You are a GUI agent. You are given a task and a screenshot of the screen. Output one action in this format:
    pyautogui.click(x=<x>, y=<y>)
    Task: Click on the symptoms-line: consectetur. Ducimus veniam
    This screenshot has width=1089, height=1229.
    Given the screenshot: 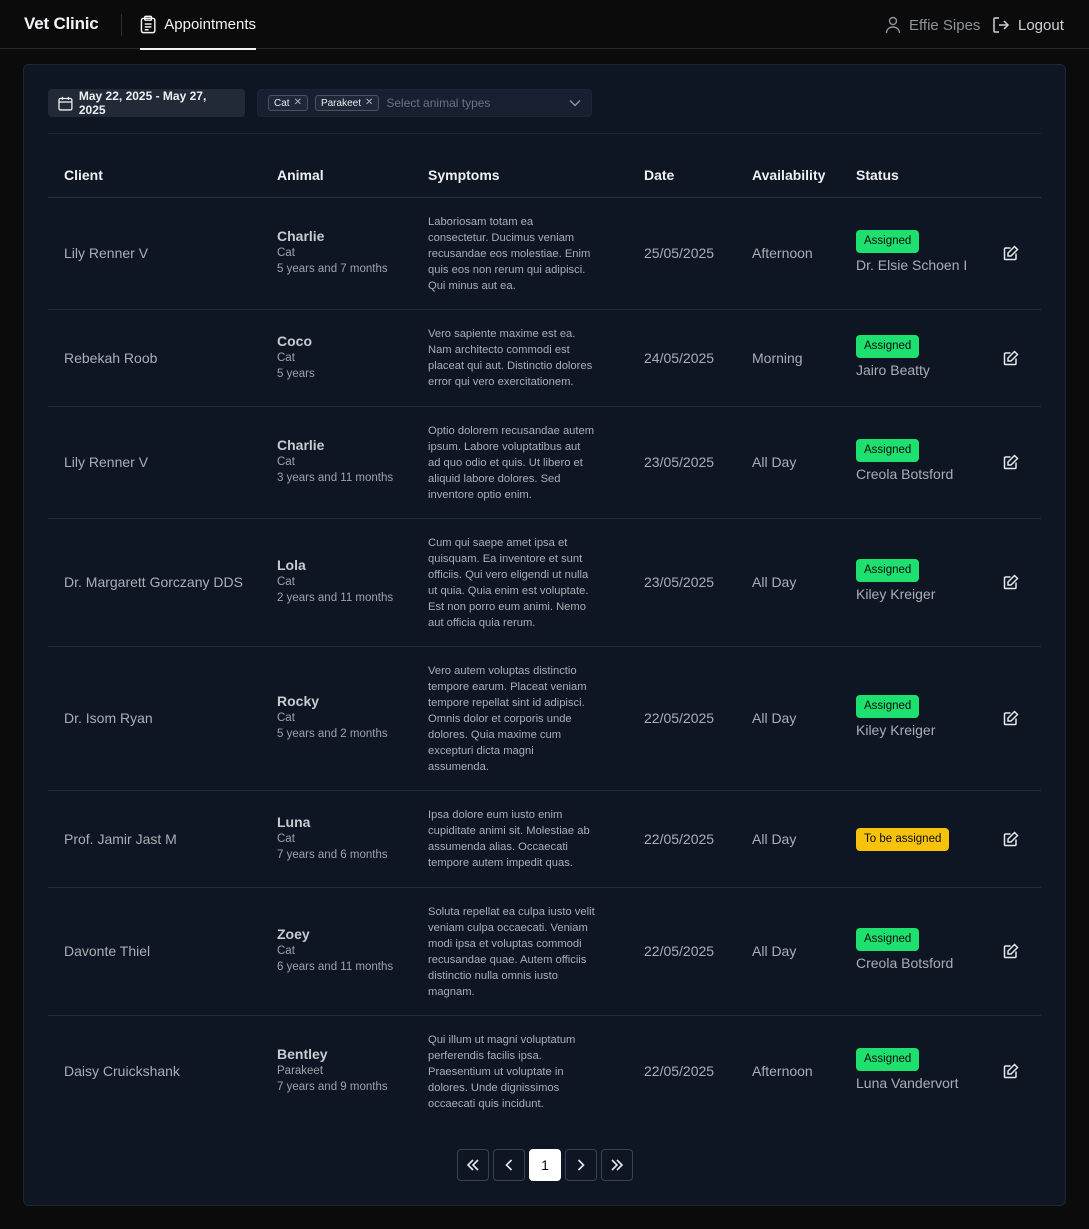 What is the action you would take?
    pyautogui.click(x=501, y=238)
    